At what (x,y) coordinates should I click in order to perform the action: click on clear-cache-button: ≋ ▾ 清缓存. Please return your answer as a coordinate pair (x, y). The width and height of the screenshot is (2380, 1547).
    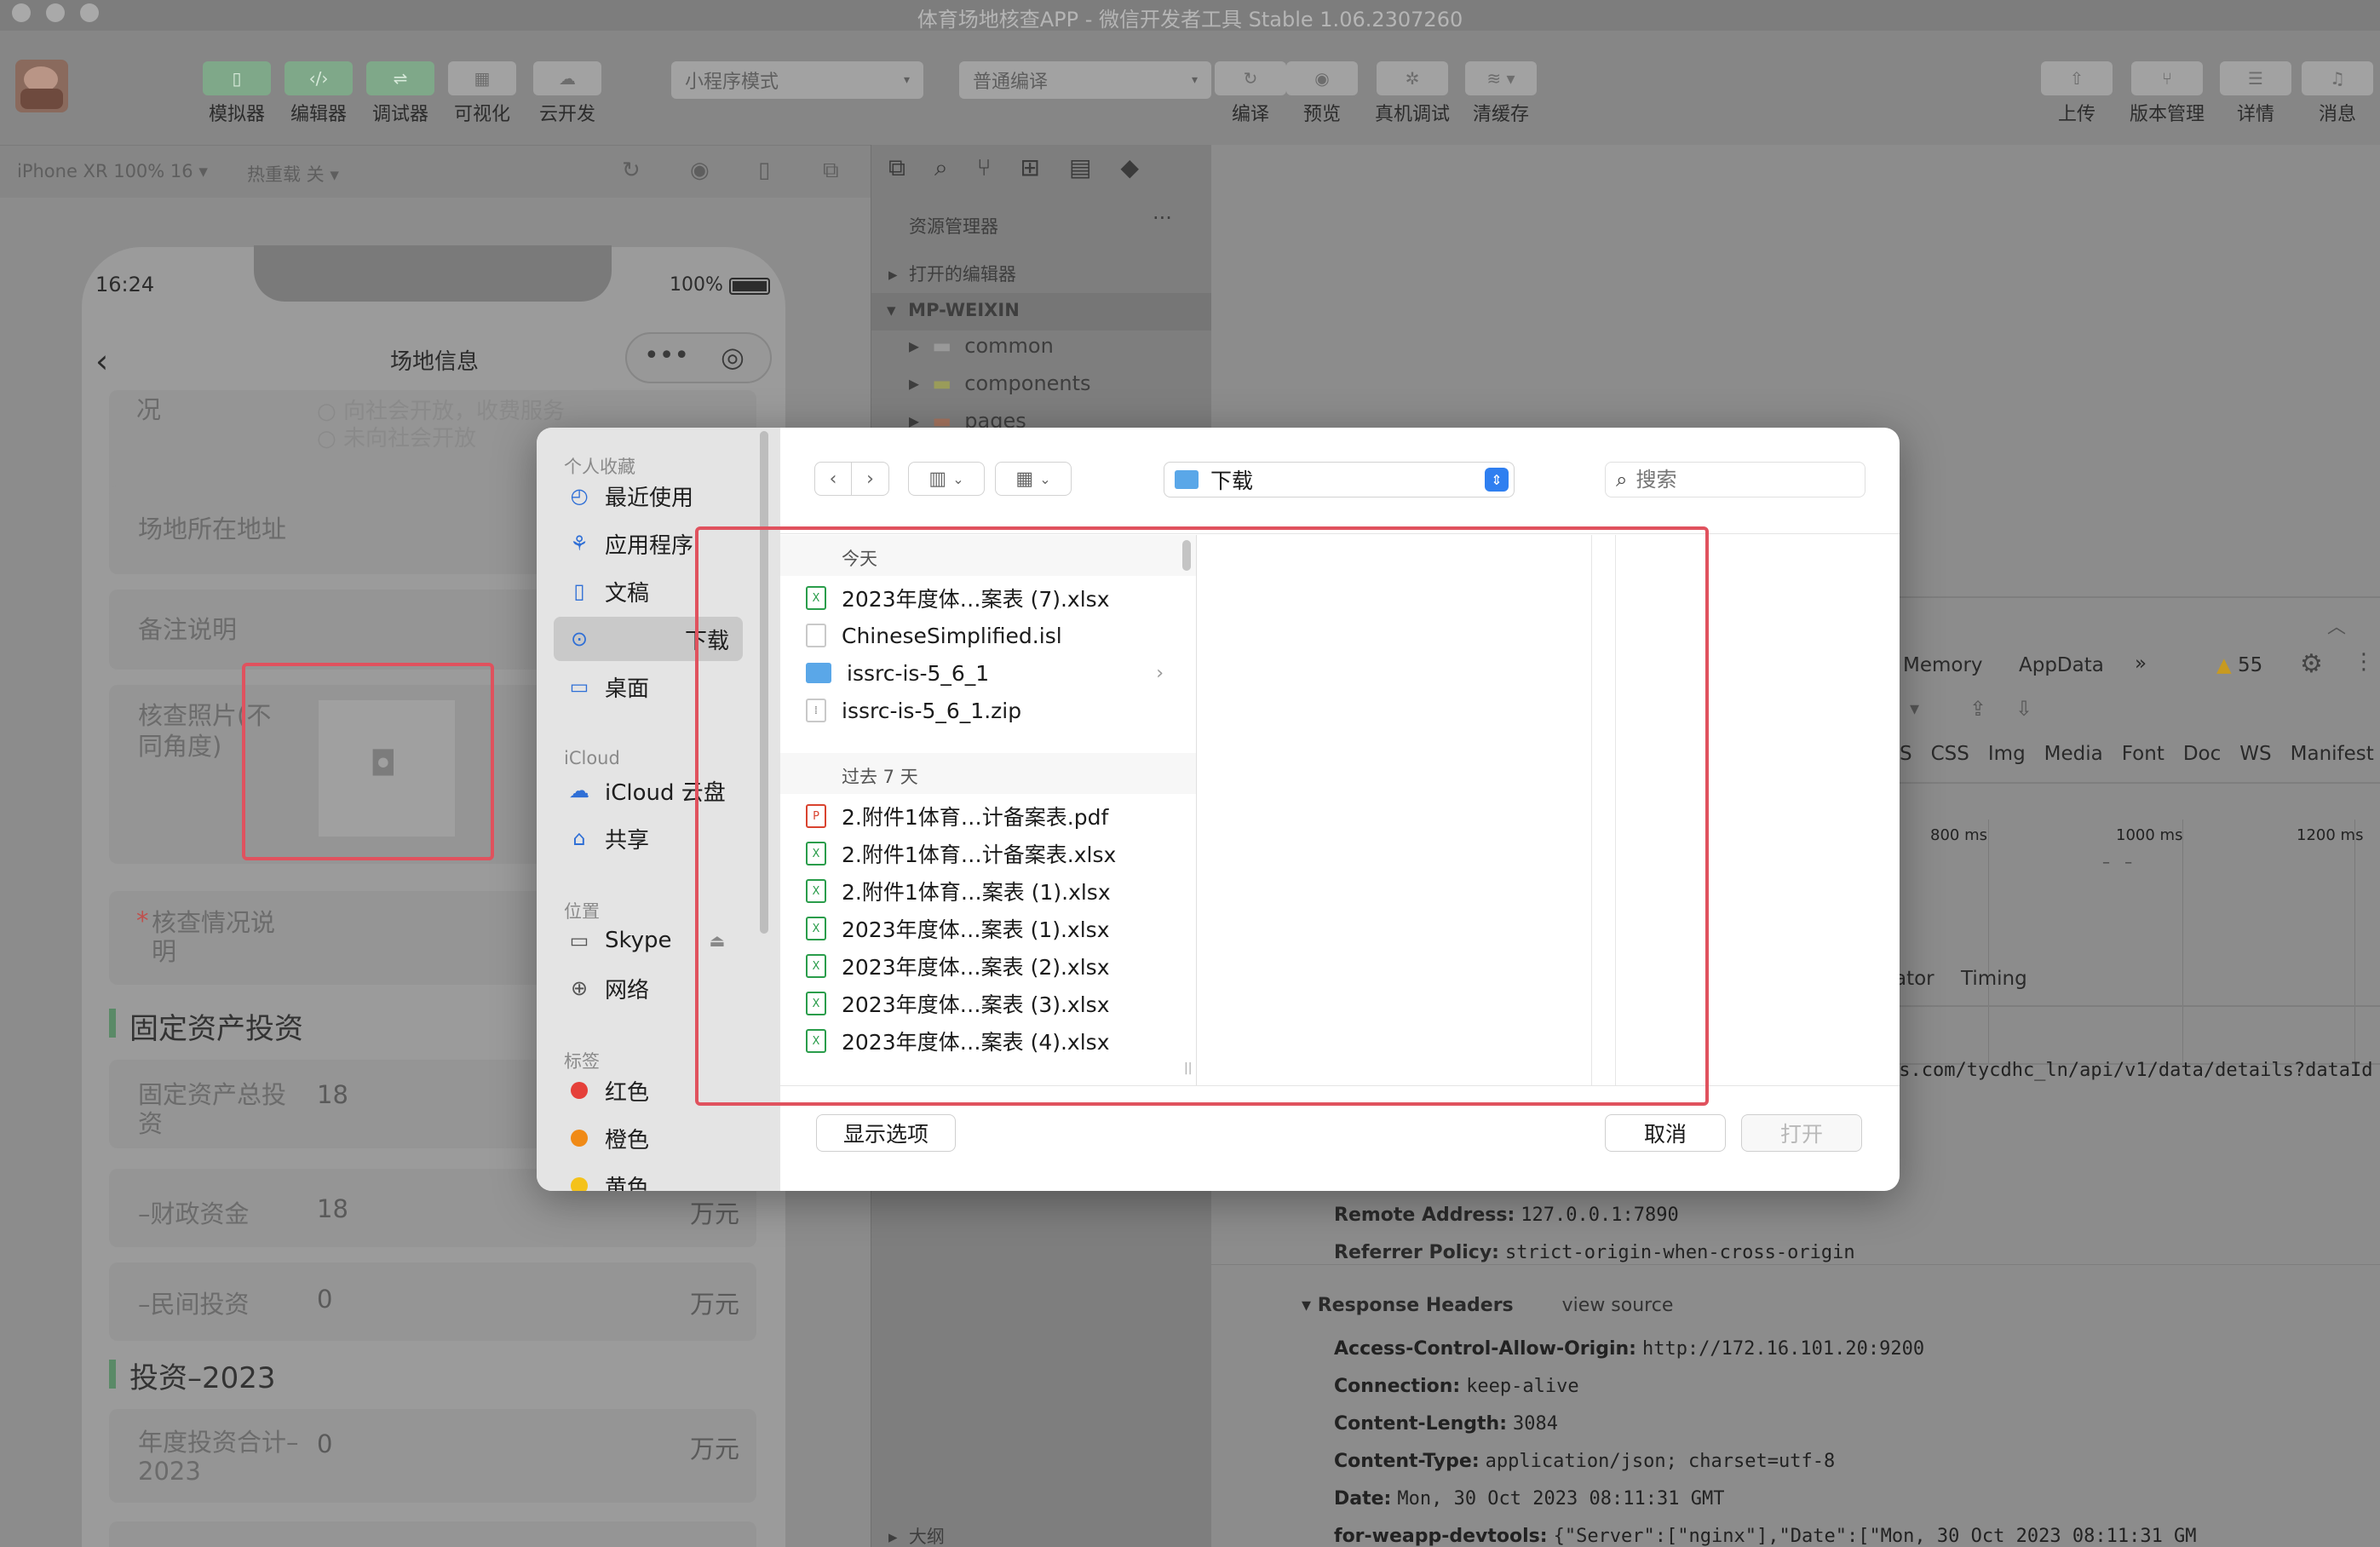
    Looking at the image, I should click on (1505, 93).